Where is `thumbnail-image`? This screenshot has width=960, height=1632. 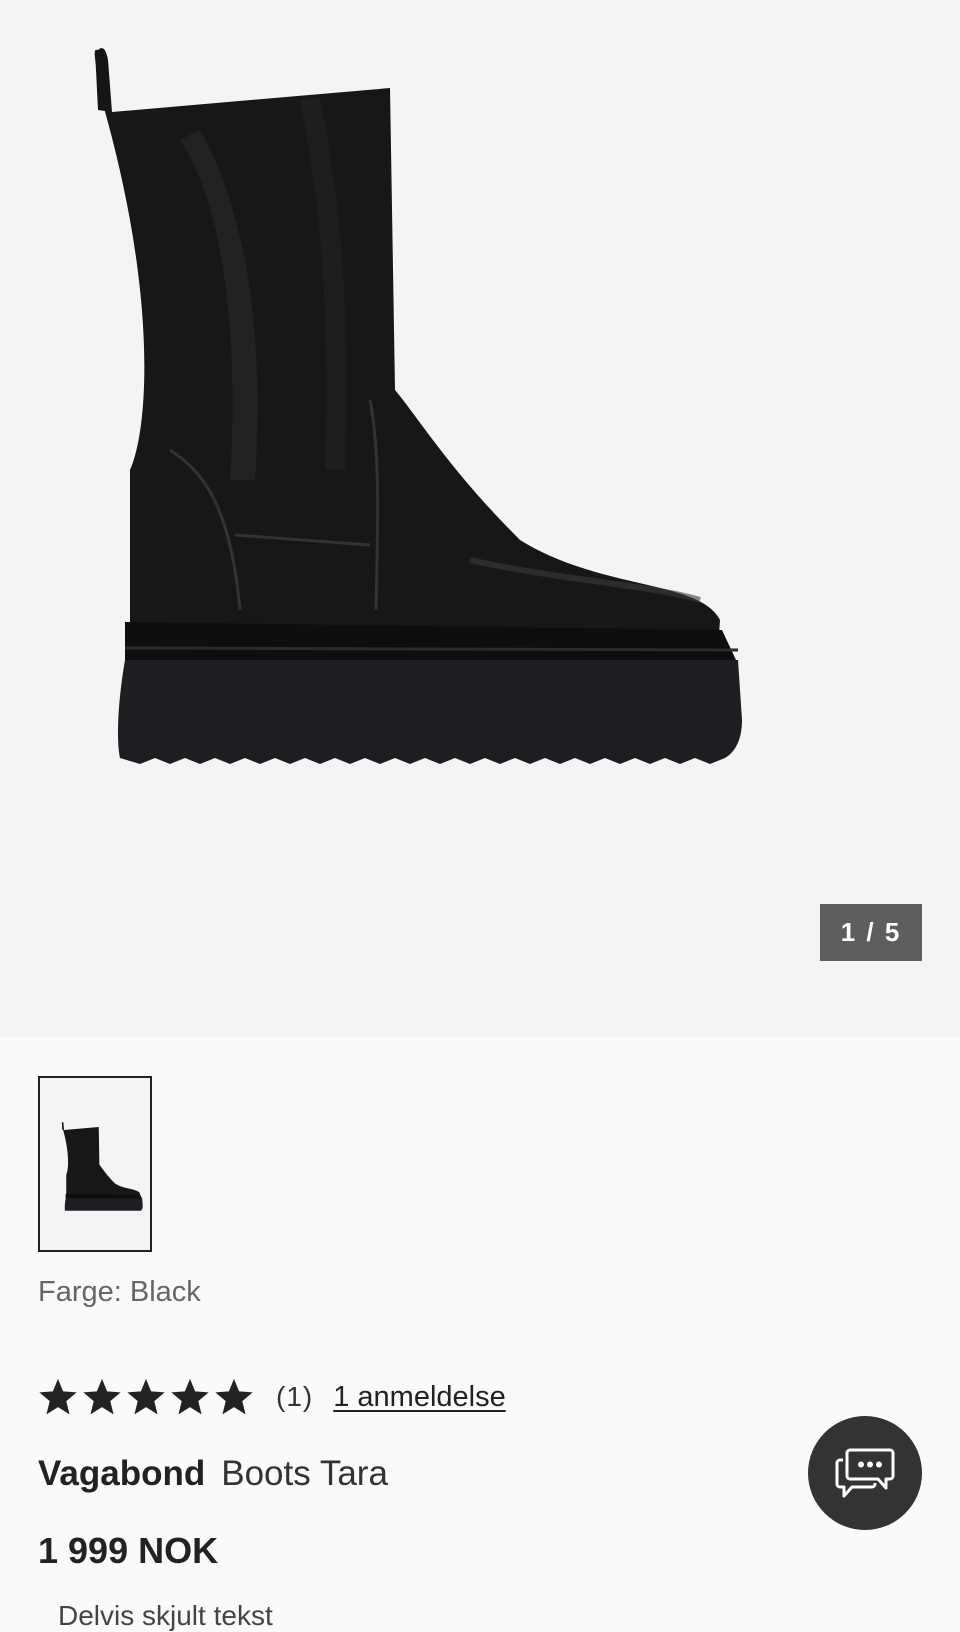 thumbnail-image is located at coordinates (102, 1166).